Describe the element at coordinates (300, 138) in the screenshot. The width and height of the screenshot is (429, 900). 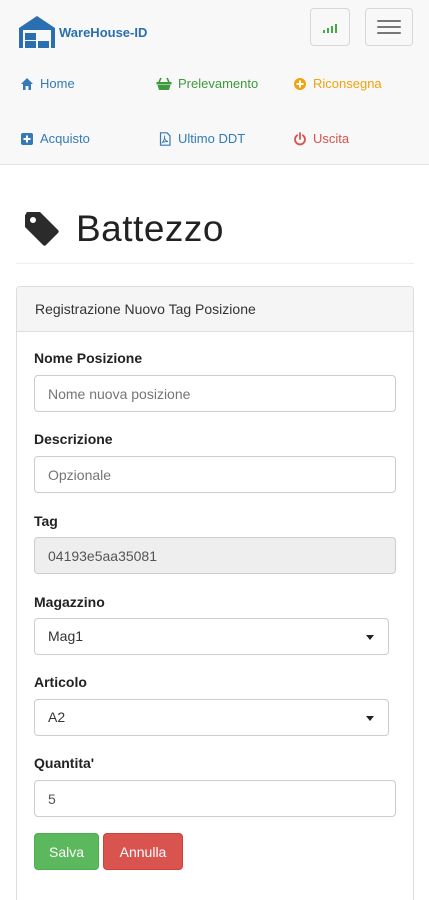
I see `power-icon` at that location.